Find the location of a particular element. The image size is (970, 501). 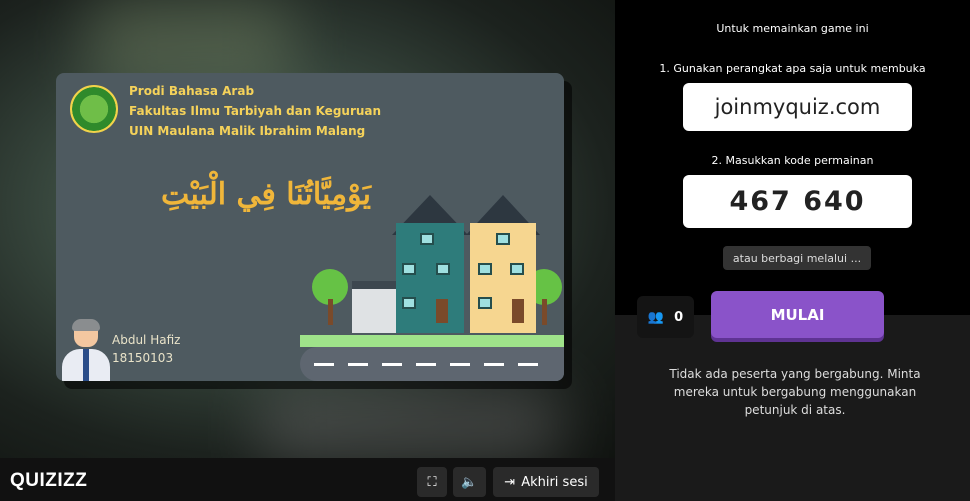

end-session-button: ⇥ Akhiri sesi is located at coordinates (546, 482).